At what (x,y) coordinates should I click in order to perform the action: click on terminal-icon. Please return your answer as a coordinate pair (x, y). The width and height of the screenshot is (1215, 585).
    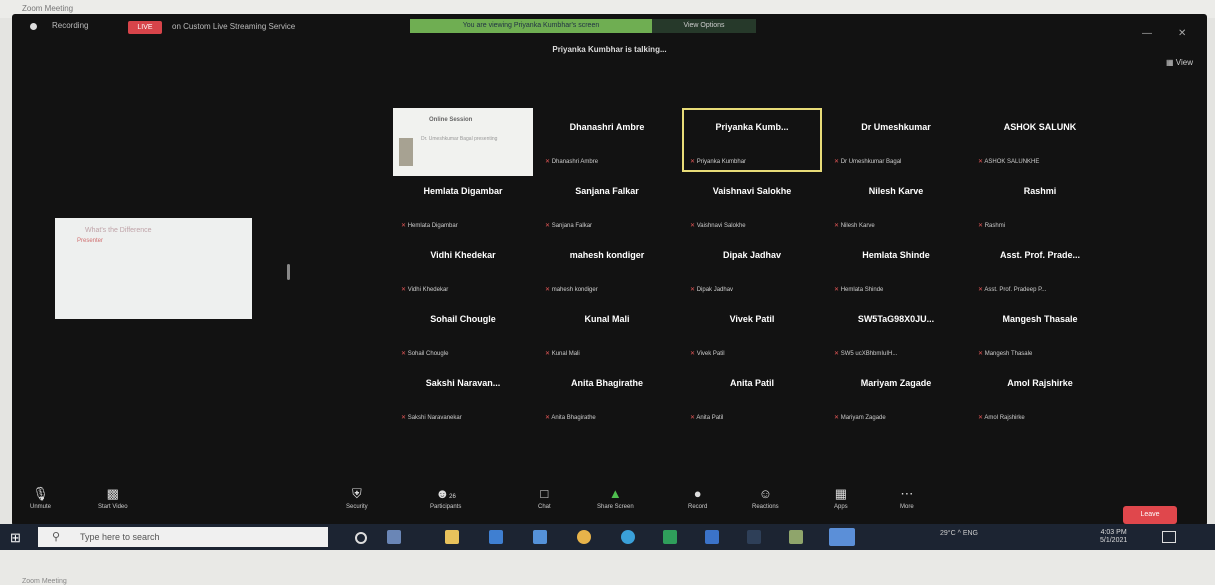
    Looking at the image, I should click on (754, 537).